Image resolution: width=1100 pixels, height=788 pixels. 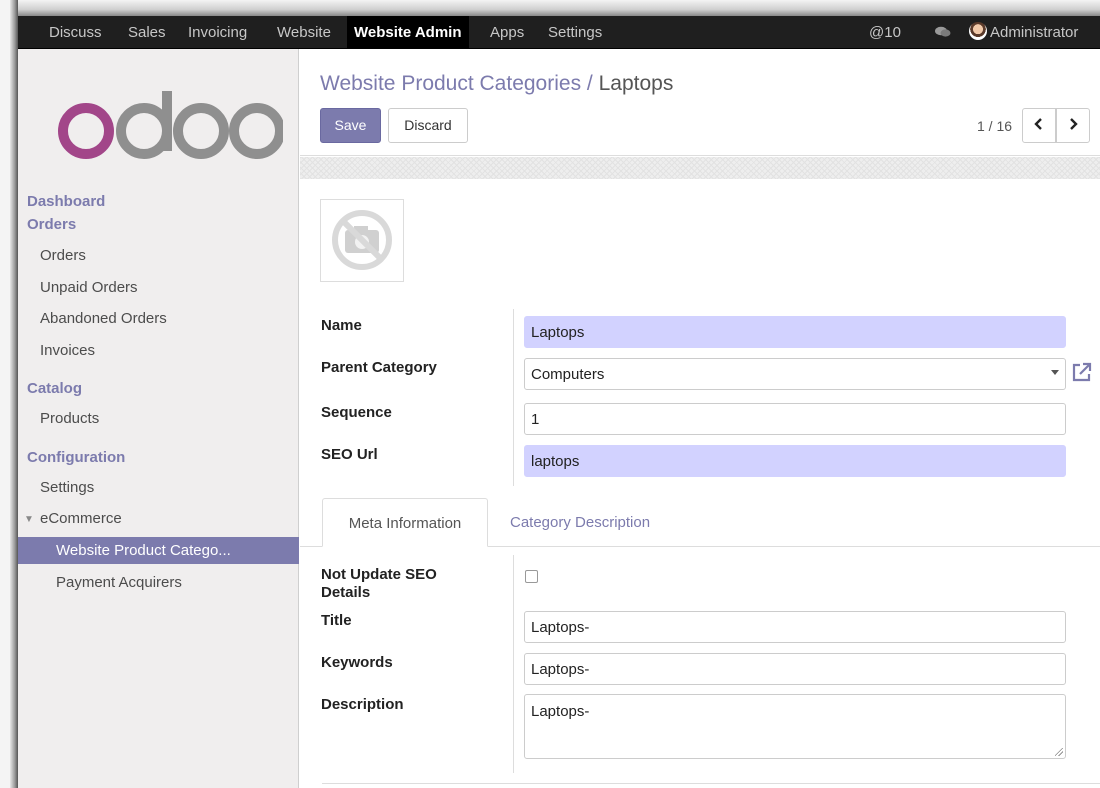 I want to click on breadcrumb: Website Product Categories / Laptops, so click(x=496, y=84).